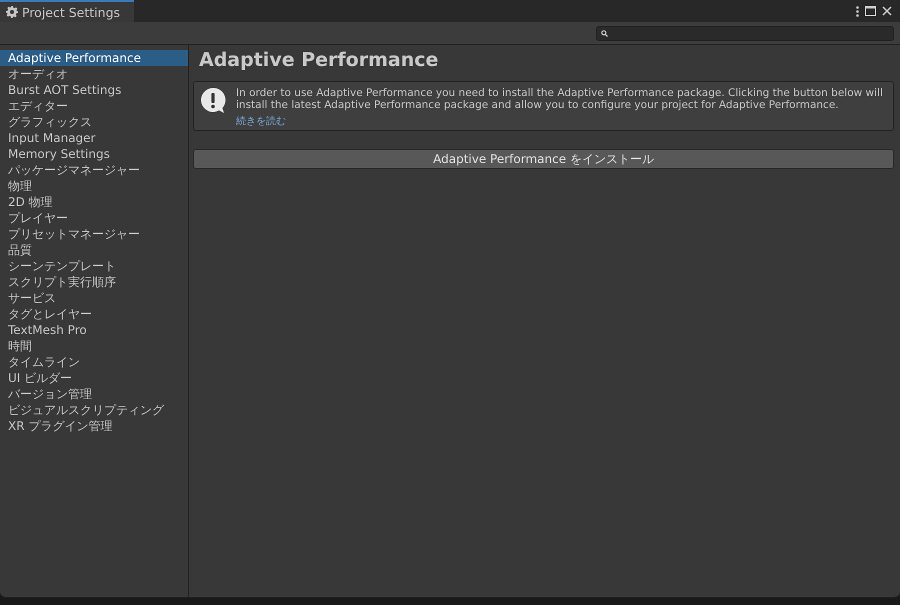  What do you see at coordinates (71, 12) in the screenshot?
I see `window-title: Project Settings` at bounding box center [71, 12].